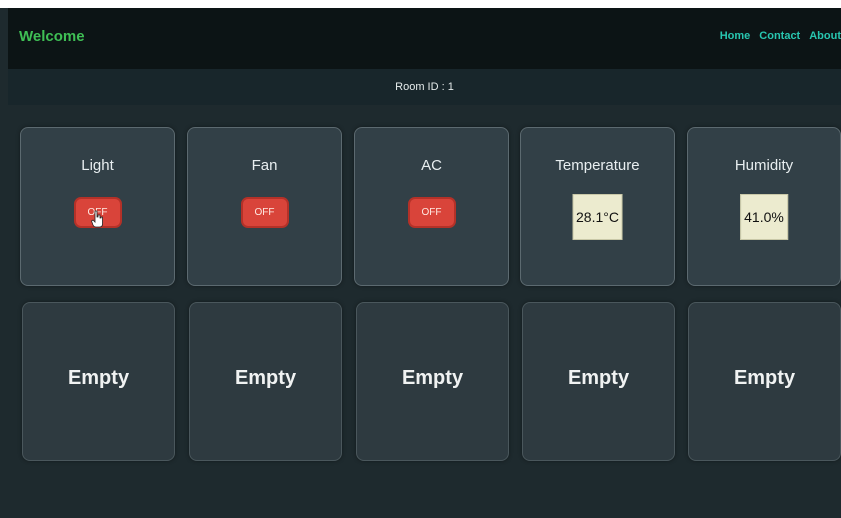  What do you see at coordinates (597, 217) in the screenshot?
I see `temperature-value: 28.1°C` at bounding box center [597, 217].